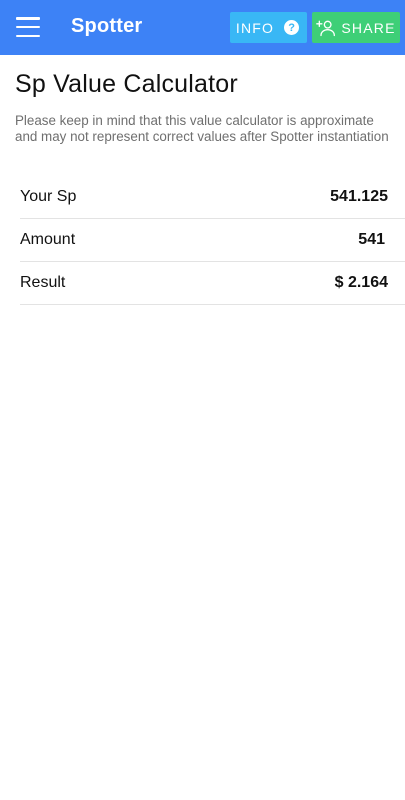  What do you see at coordinates (212, 283) in the screenshot?
I see `result-row: Result $ 2.164` at bounding box center [212, 283].